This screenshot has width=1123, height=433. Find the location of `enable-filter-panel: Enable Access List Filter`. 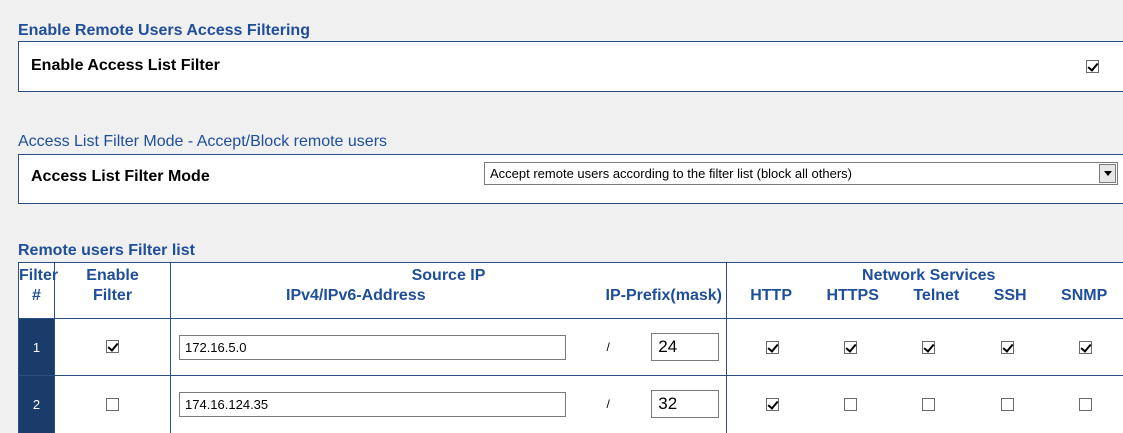

enable-filter-panel: Enable Access List Filter is located at coordinates (570, 66).